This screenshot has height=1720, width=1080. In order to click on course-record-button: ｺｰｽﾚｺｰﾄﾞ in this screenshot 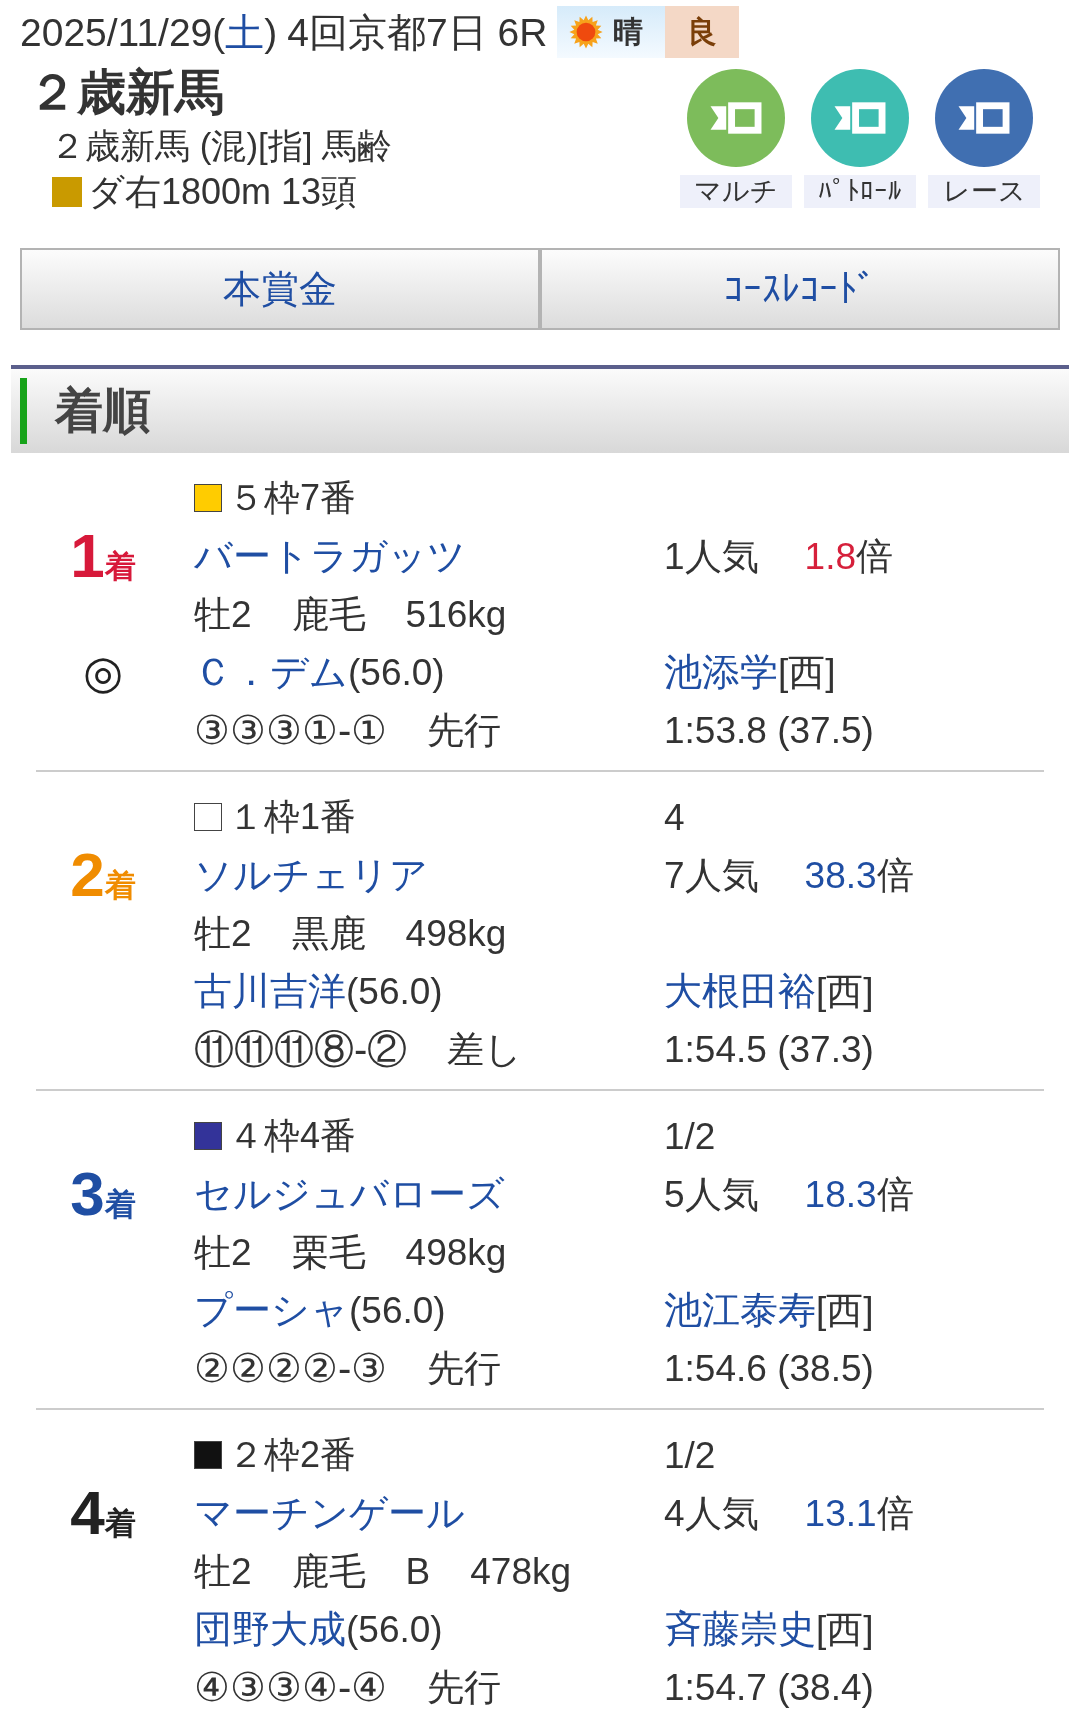, I will do `click(800, 289)`.